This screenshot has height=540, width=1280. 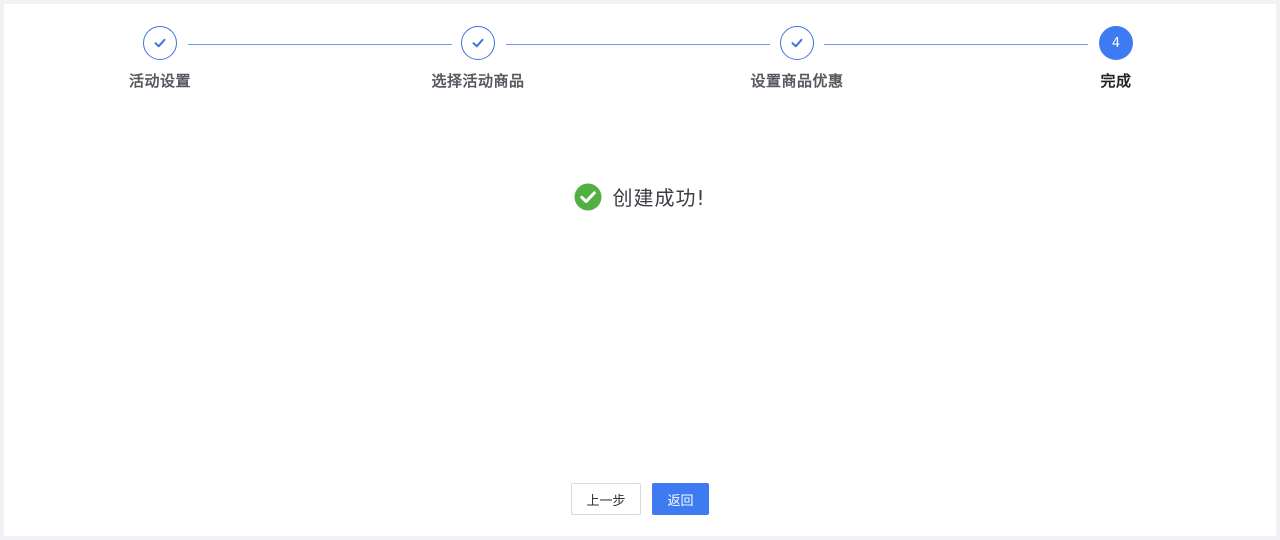 I want to click on step-complete: 4 完成, so click(x=1116, y=58).